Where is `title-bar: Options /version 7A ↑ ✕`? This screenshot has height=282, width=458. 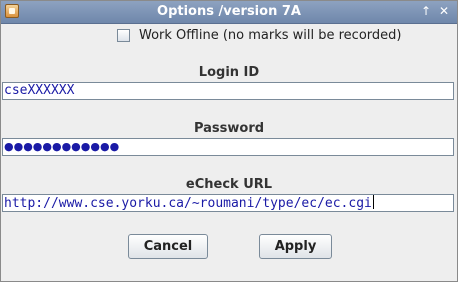 title-bar: Options /version 7A ↑ ✕ is located at coordinates (229, 12).